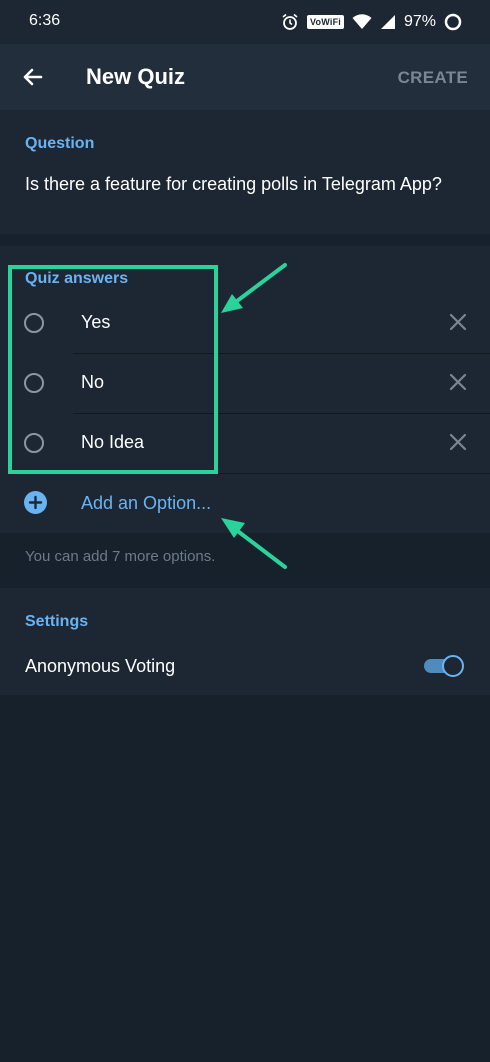 The image size is (490, 1062). What do you see at coordinates (419, 21) in the screenshot?
I see `battery-percent: 97%` at bounding box center [419, 21].